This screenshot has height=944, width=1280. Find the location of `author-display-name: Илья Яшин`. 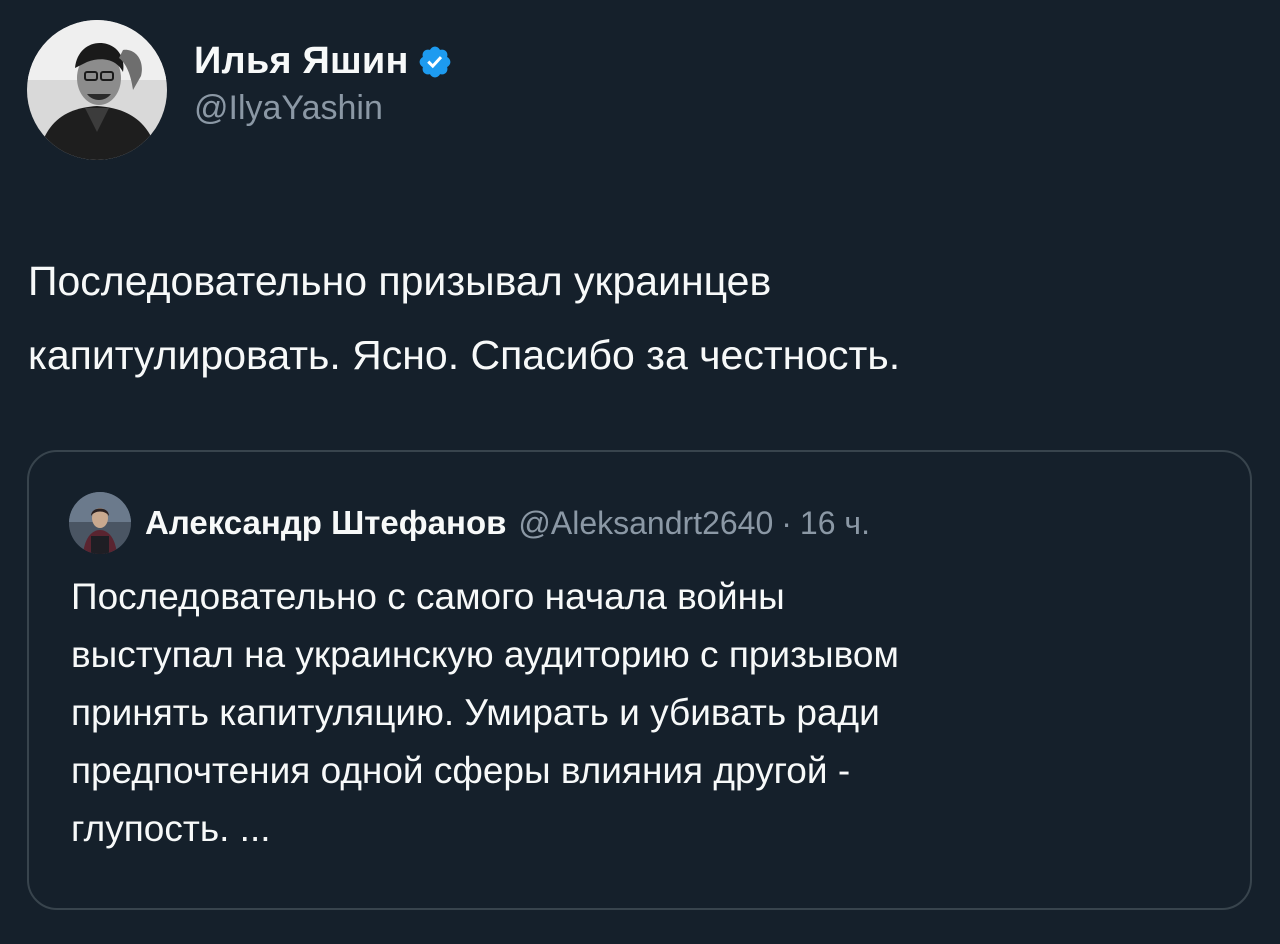

author-display-name: Илья Яшин is located at coordinates (301, 61).